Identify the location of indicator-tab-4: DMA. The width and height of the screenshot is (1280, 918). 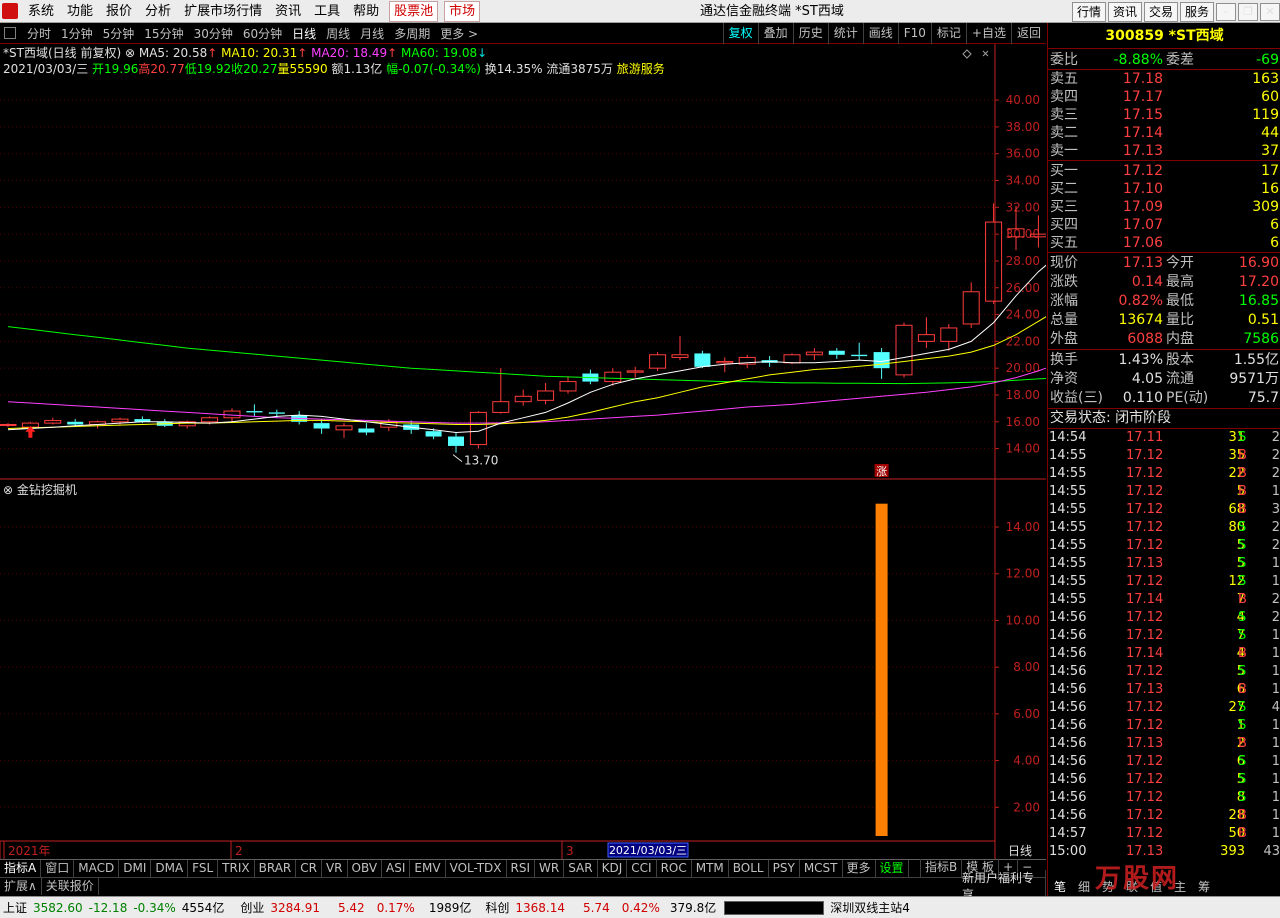
(170, 868).